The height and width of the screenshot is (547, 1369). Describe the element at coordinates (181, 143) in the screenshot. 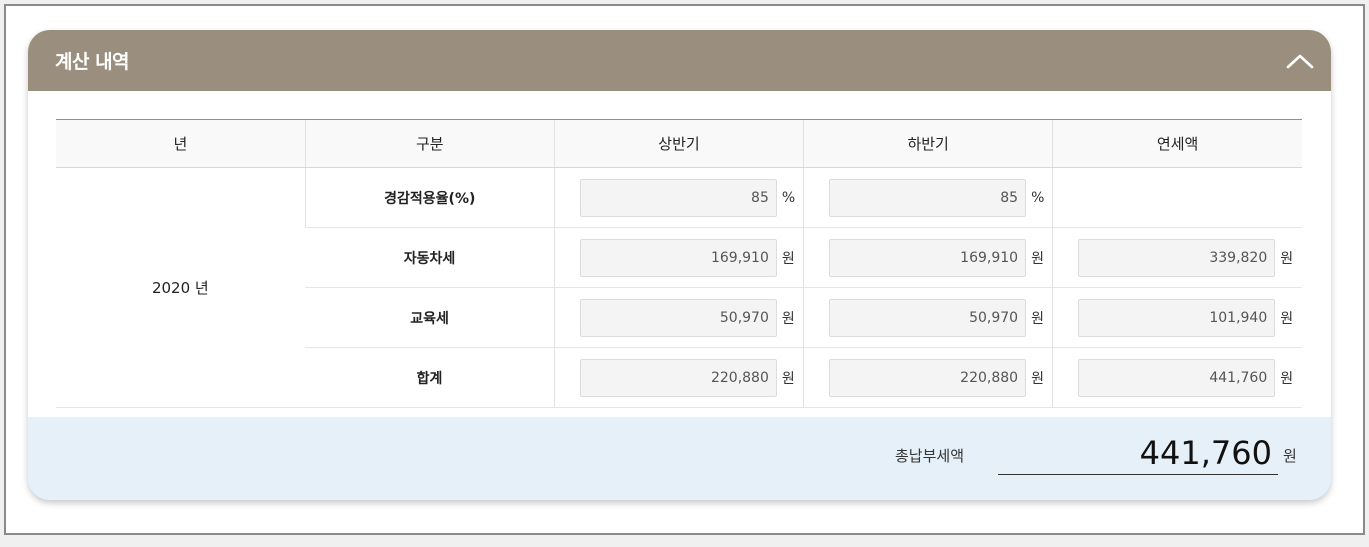

I see `col-header-year: 년` at that location.